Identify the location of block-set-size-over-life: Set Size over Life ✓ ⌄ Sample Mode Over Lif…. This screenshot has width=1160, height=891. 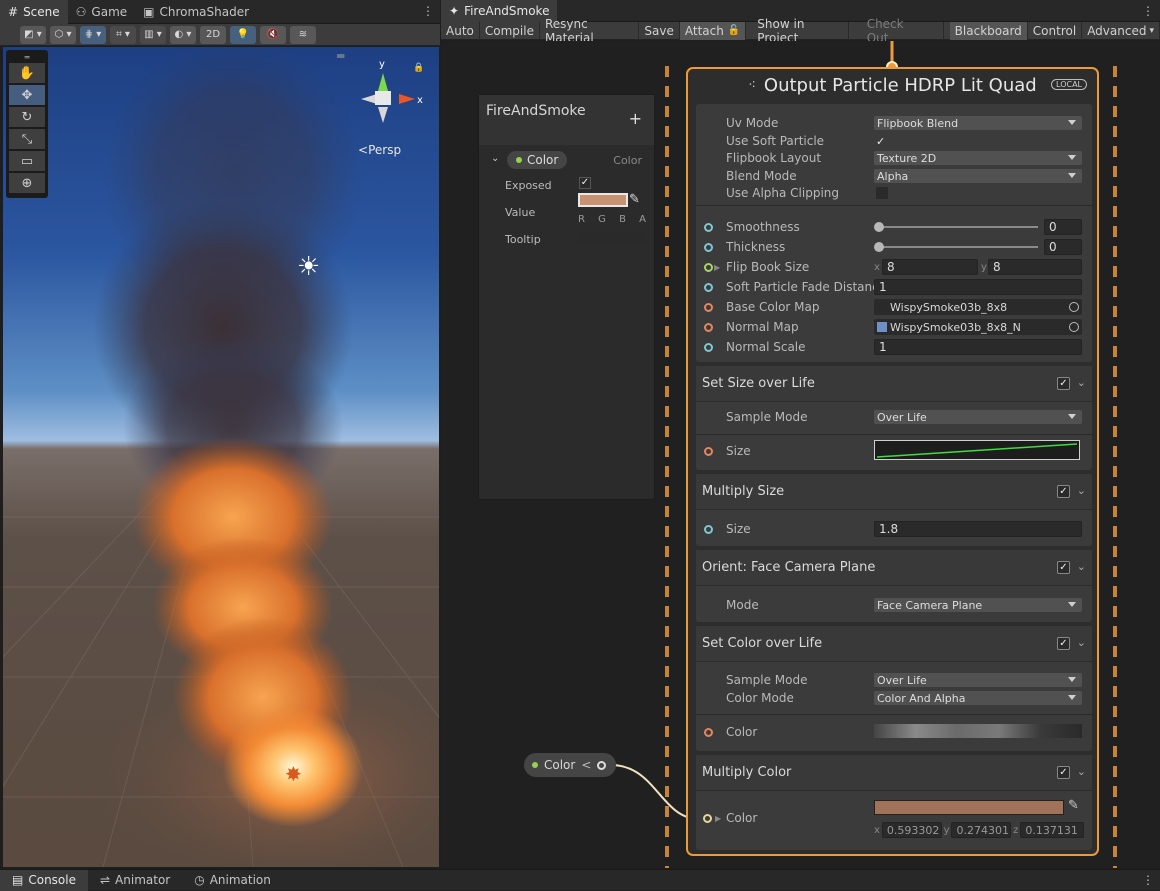
(894, 418).